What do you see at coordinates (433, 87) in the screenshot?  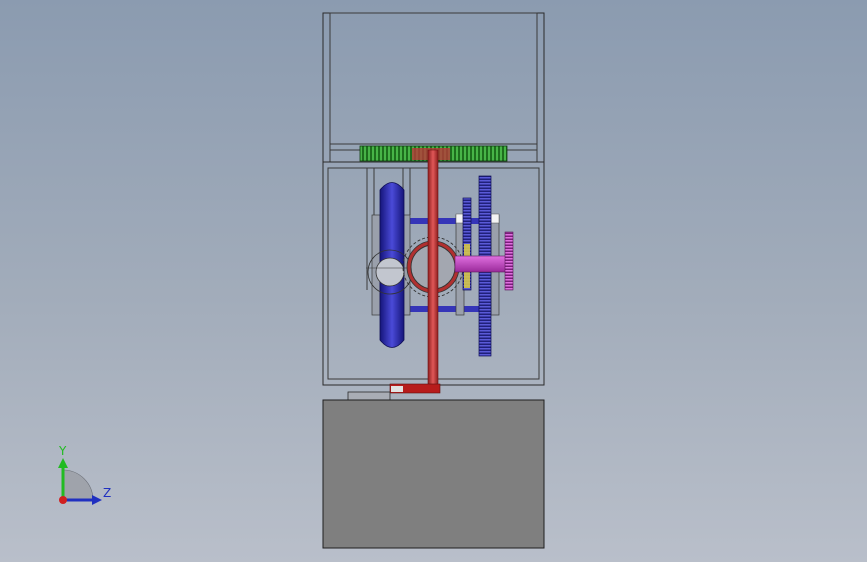 I see `upper-frame` at bounding box center [433, 87].